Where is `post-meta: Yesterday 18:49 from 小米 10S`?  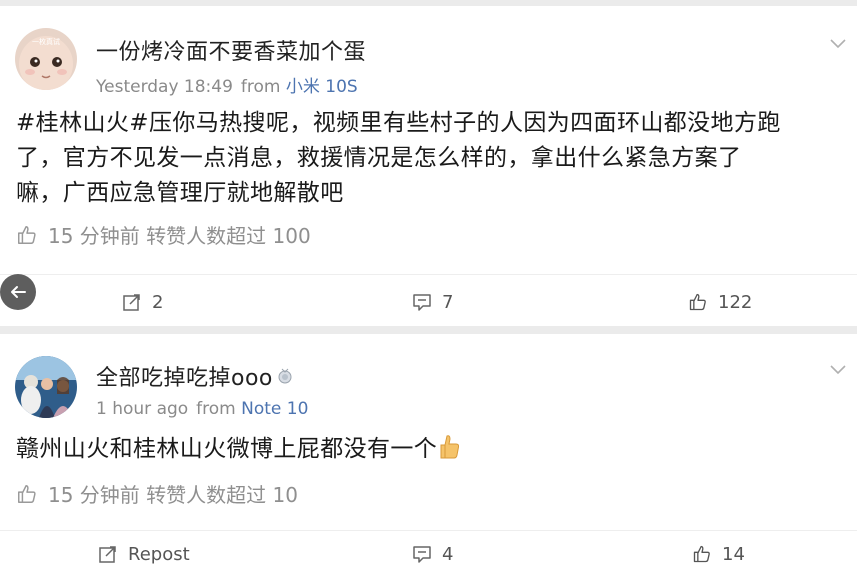
post-meta: Yesterday 18:49 from 小米 10S is located at coordinates (227, 84).